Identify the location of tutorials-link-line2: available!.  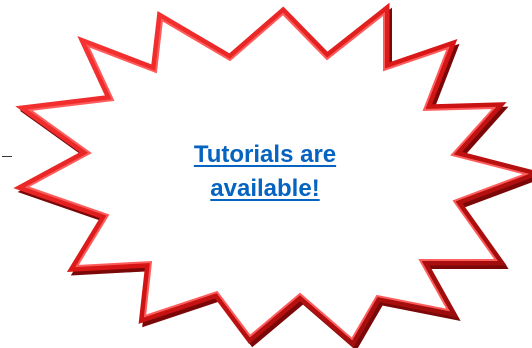
(265, 188).